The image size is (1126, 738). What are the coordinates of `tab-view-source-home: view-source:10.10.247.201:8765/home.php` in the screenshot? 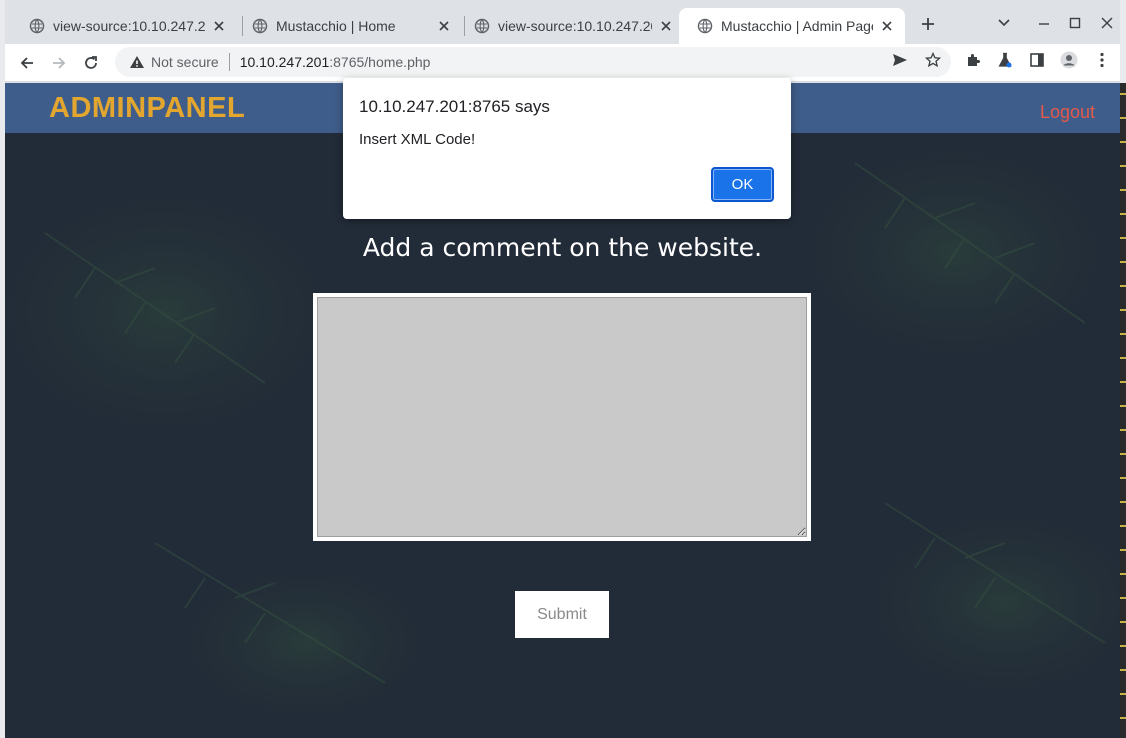 It's located at (124, 26).